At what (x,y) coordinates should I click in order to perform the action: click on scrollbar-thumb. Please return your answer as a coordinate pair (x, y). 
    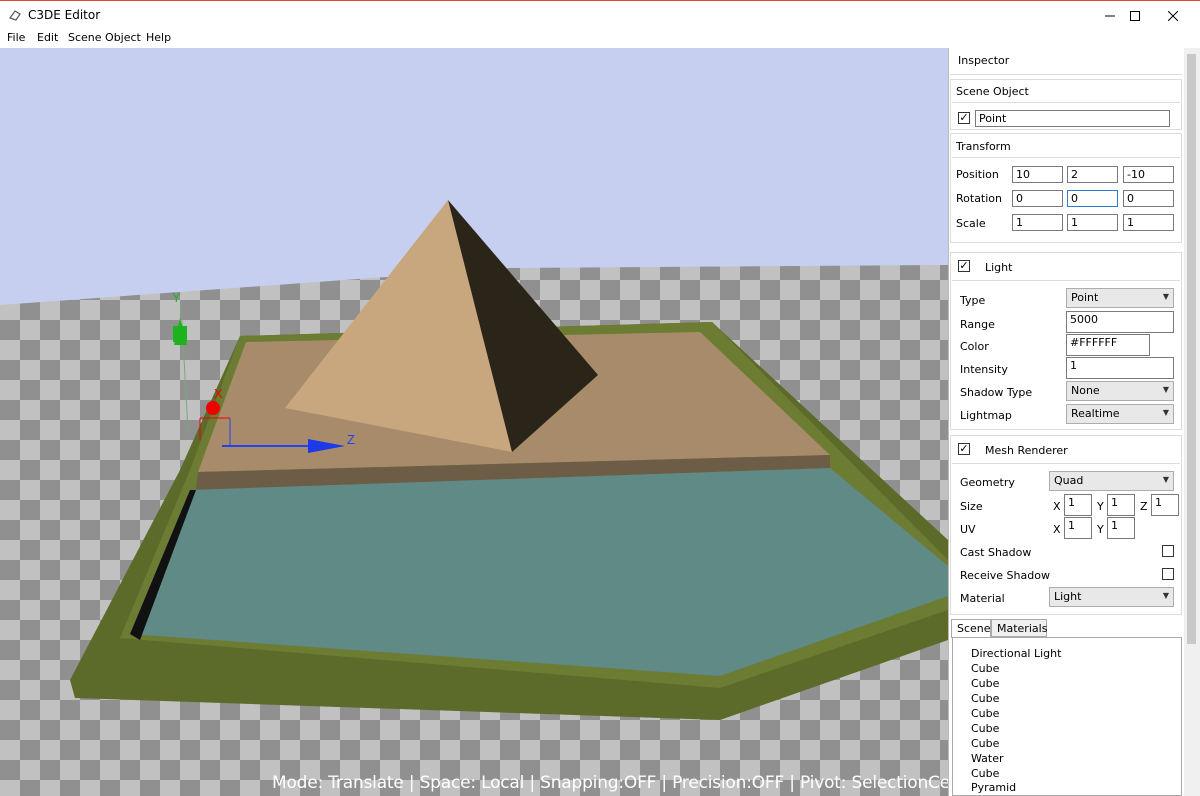
    Looking at the image, I should click on (1191, 349).